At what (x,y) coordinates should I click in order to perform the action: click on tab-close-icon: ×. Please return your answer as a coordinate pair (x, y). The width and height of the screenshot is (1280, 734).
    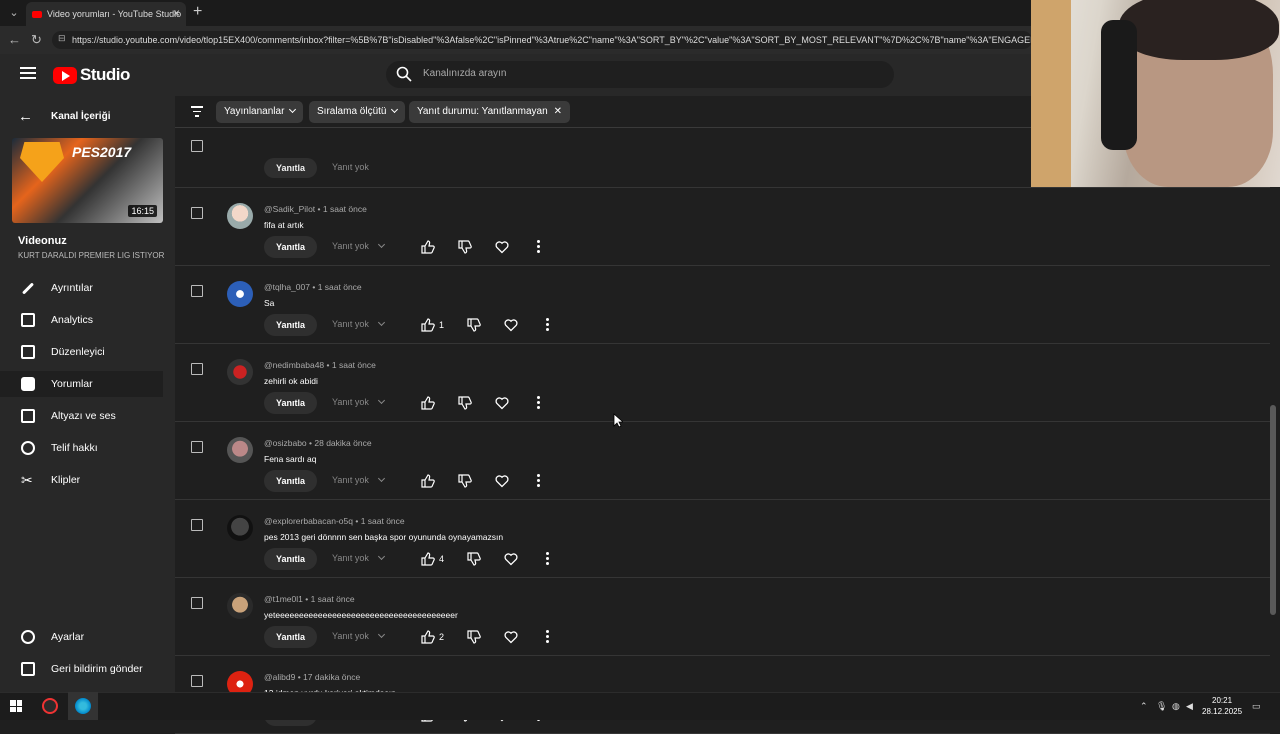
    Looking at the image, I should click on (176, 13).